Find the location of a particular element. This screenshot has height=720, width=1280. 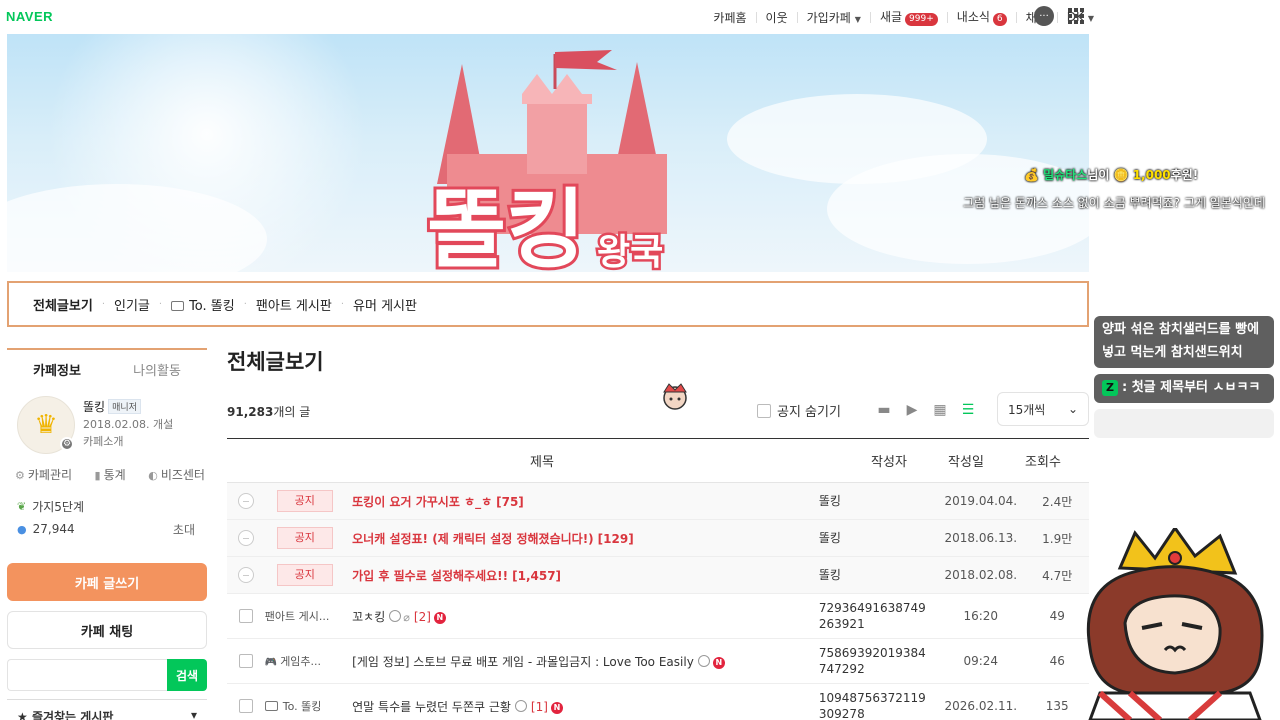

cafe-search-input is located at coordinates (87, 675).